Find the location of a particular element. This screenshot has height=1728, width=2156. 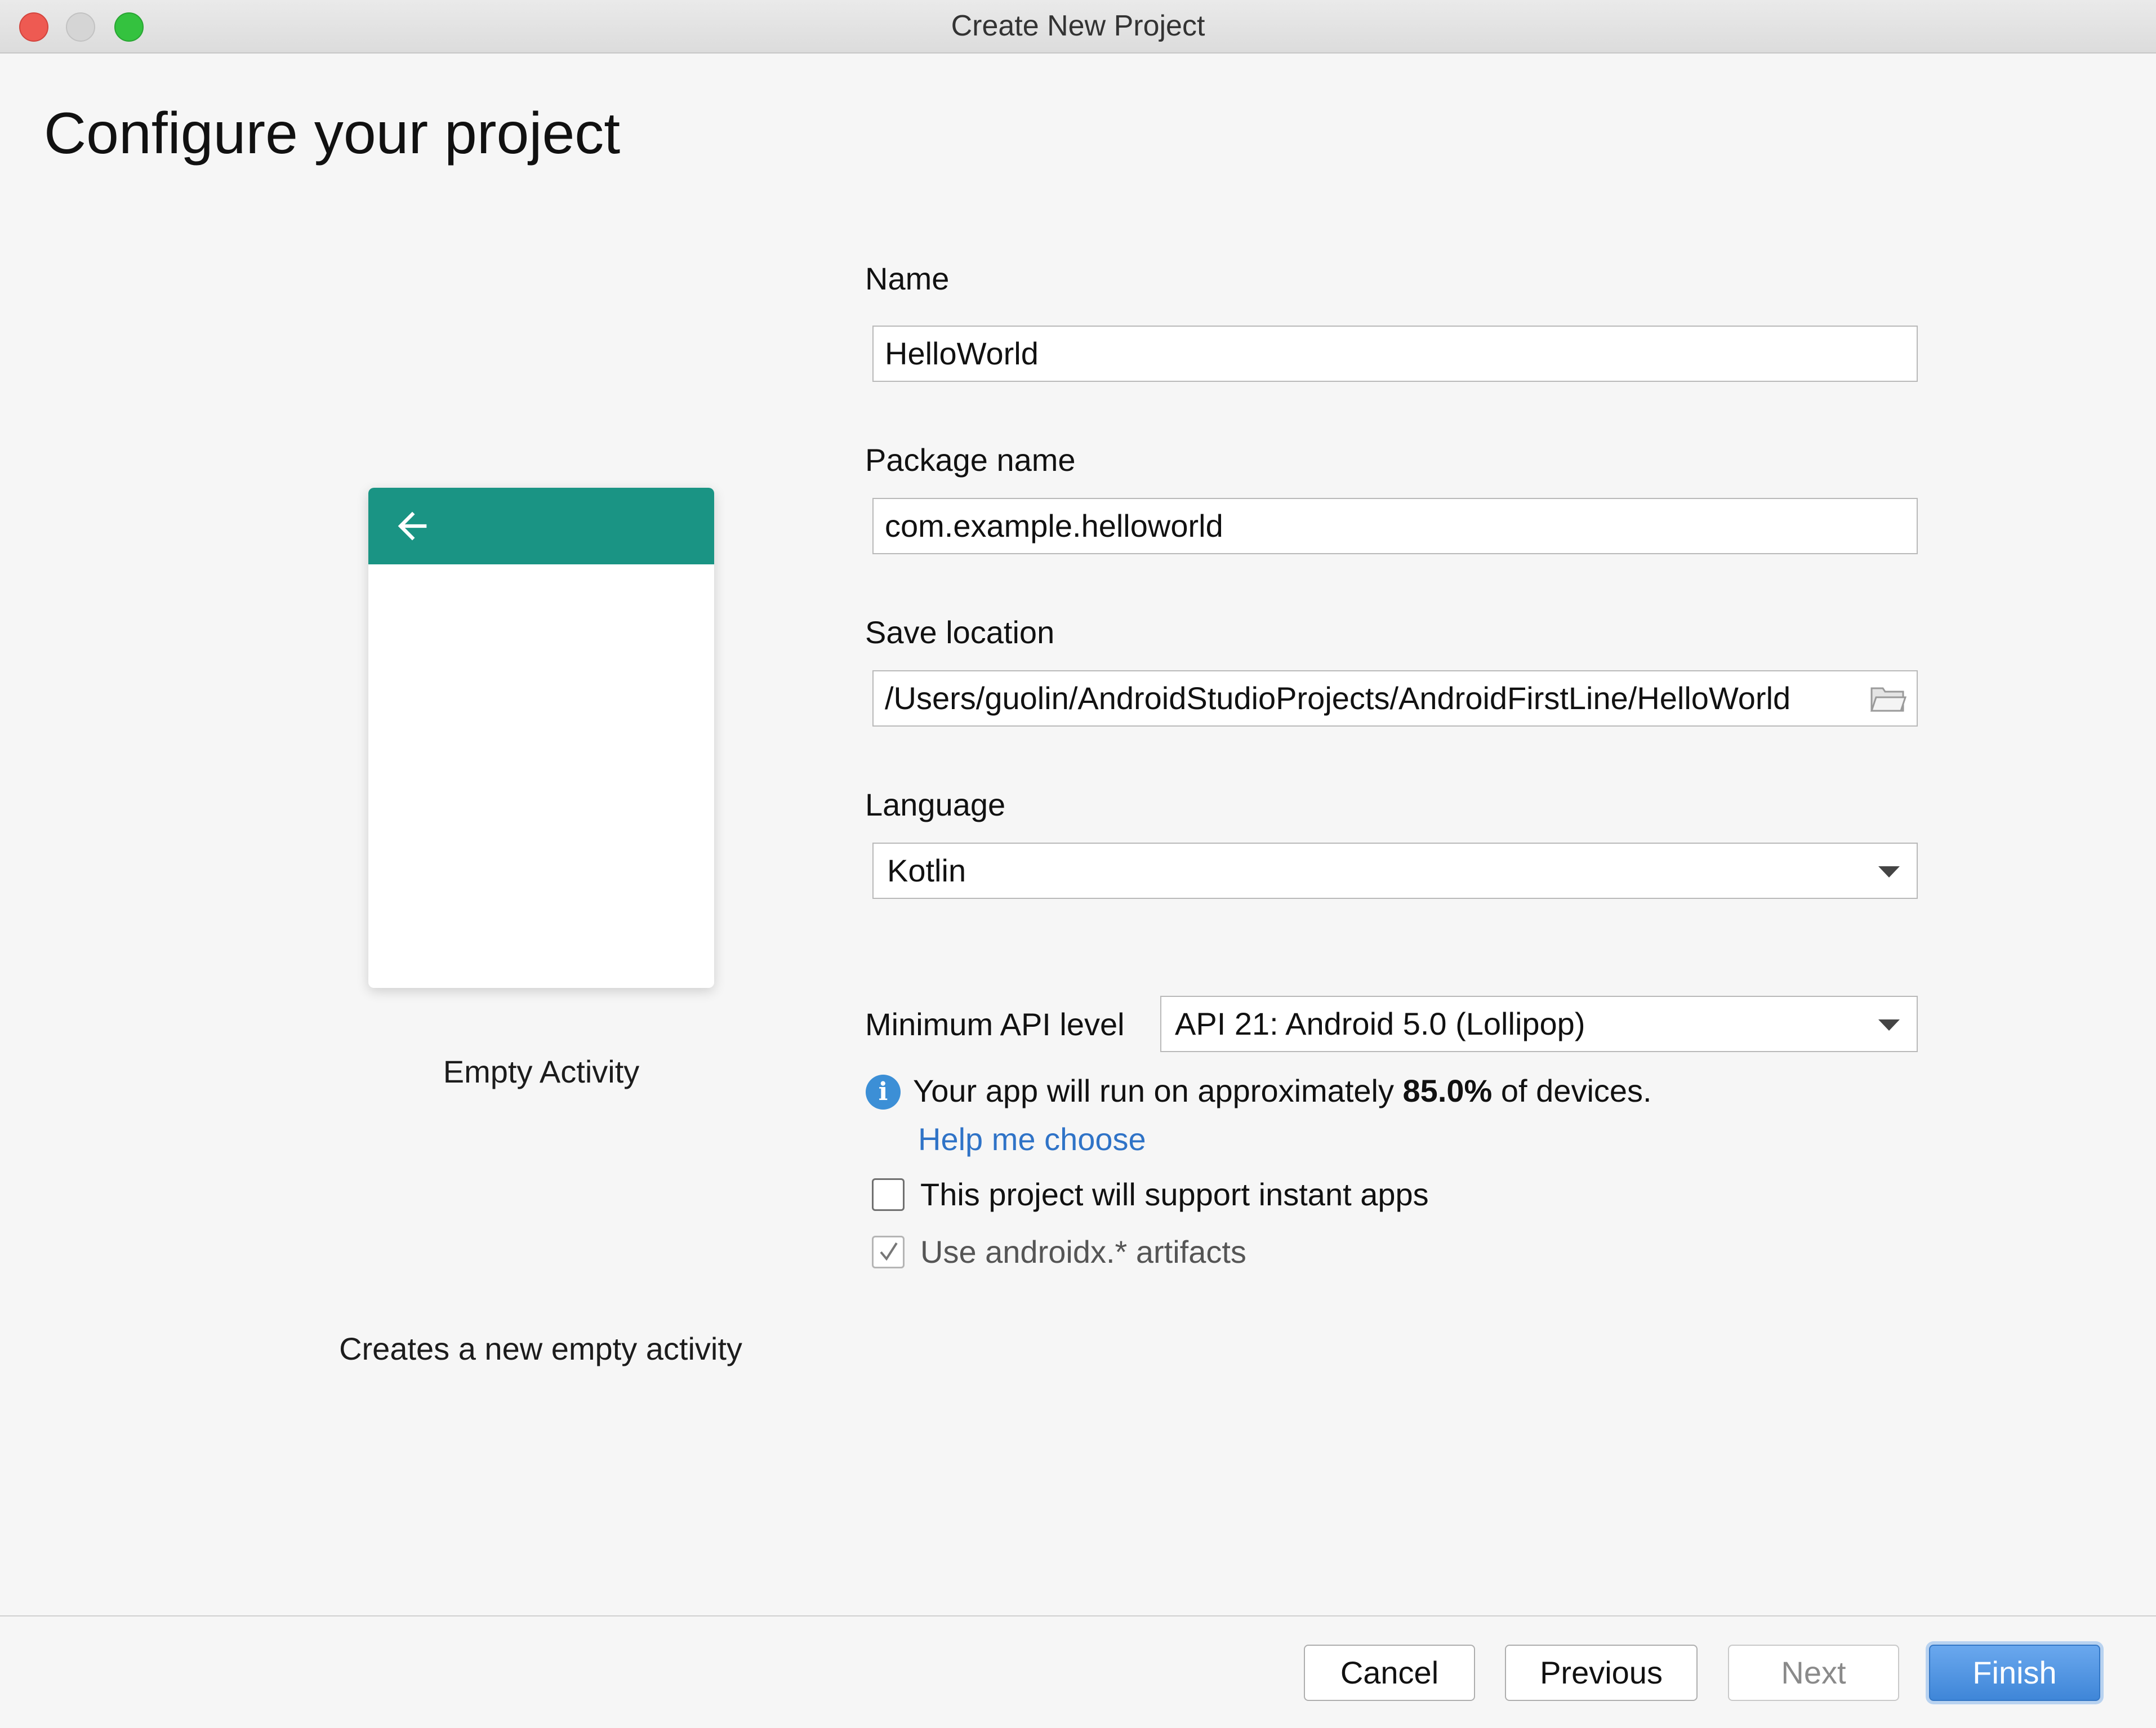

language-value: Kotlin is located at coordinates (926, 870).